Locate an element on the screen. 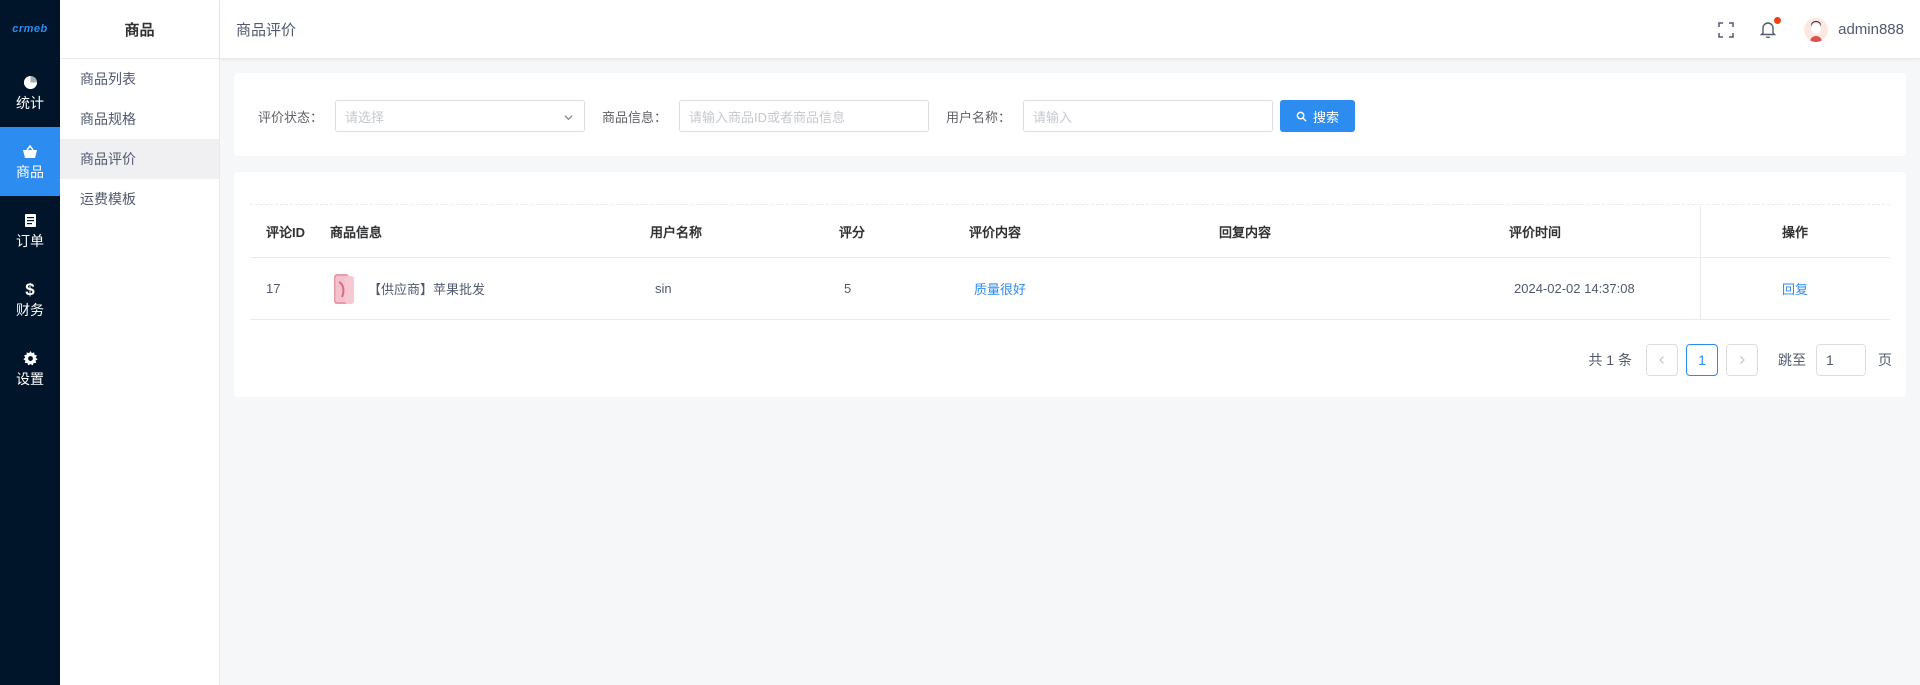 The width and height of the screenshot is (1920, 685). main-nav-rail: crmeb 统计 商品 订单 $ 财务 设置 is located at coordinates (30, 342).